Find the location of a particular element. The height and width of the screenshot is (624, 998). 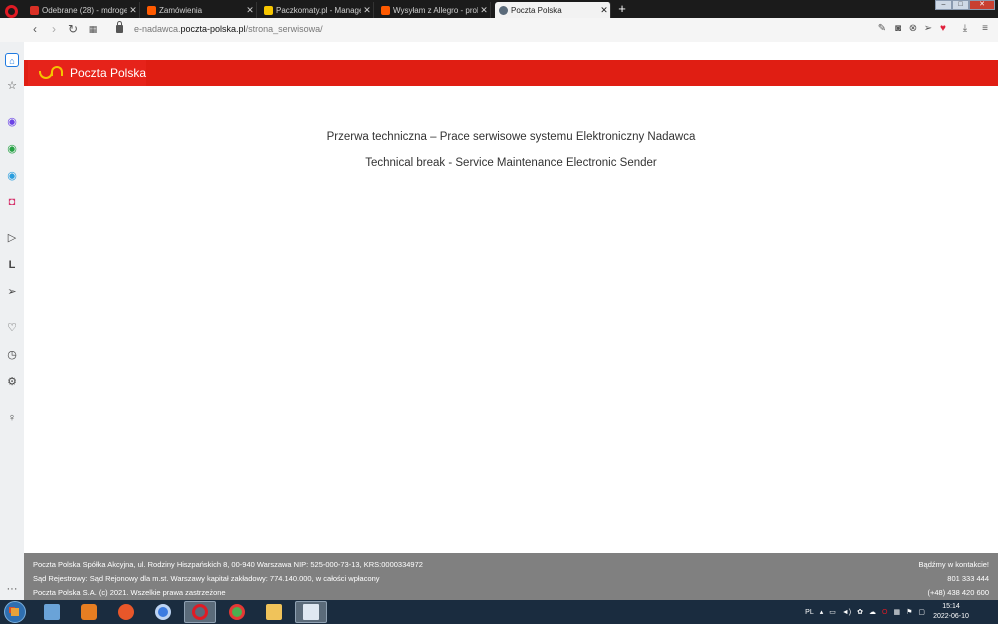

instagram-icon: ◘ is located at coordinates (12, 202).